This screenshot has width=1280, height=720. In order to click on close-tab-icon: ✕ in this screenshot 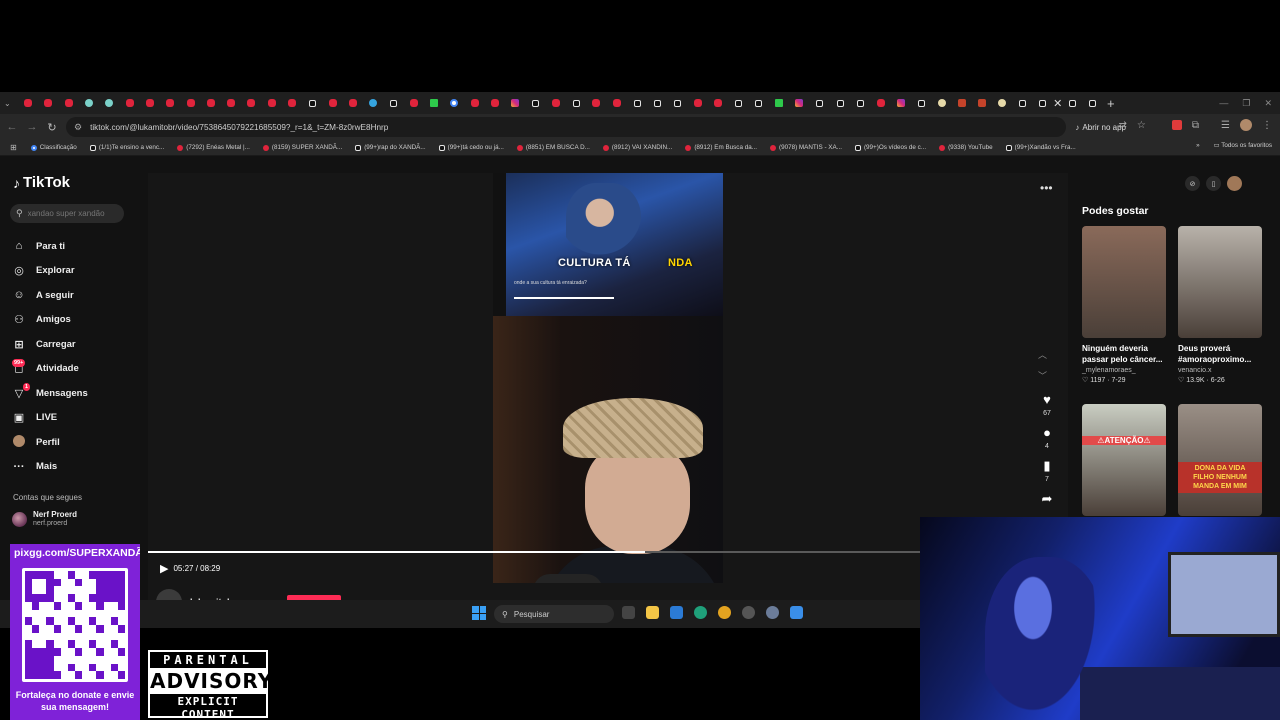, I will do `click(1057, 103)`.